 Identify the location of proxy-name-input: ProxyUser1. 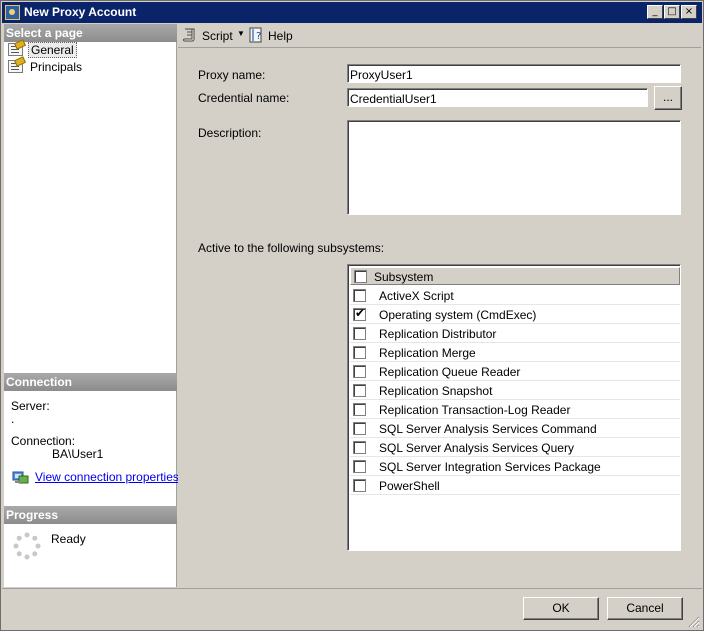
(514, 73).